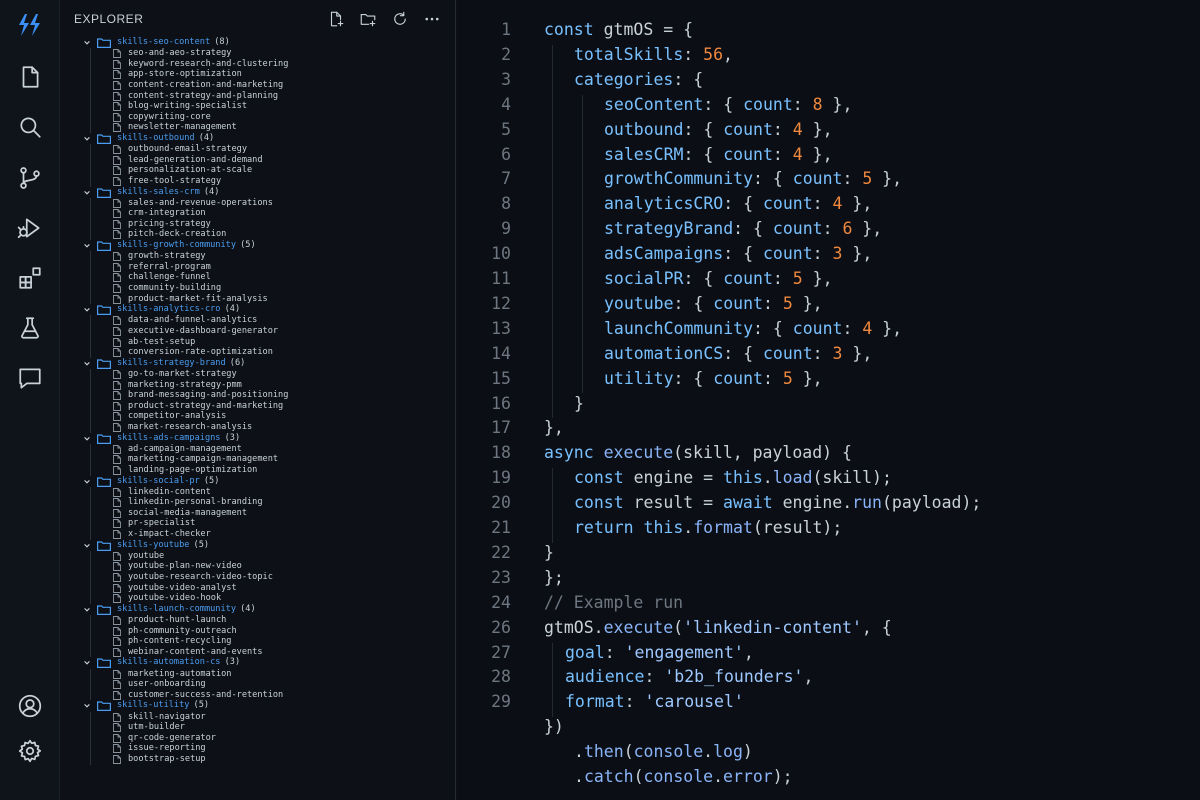 Image resolution: width=1200 pixels, height=800 pixels. Describe the element at coordinates (654, 701) in the screenshot. I see `code-text: format: 'carousel'` at that location.